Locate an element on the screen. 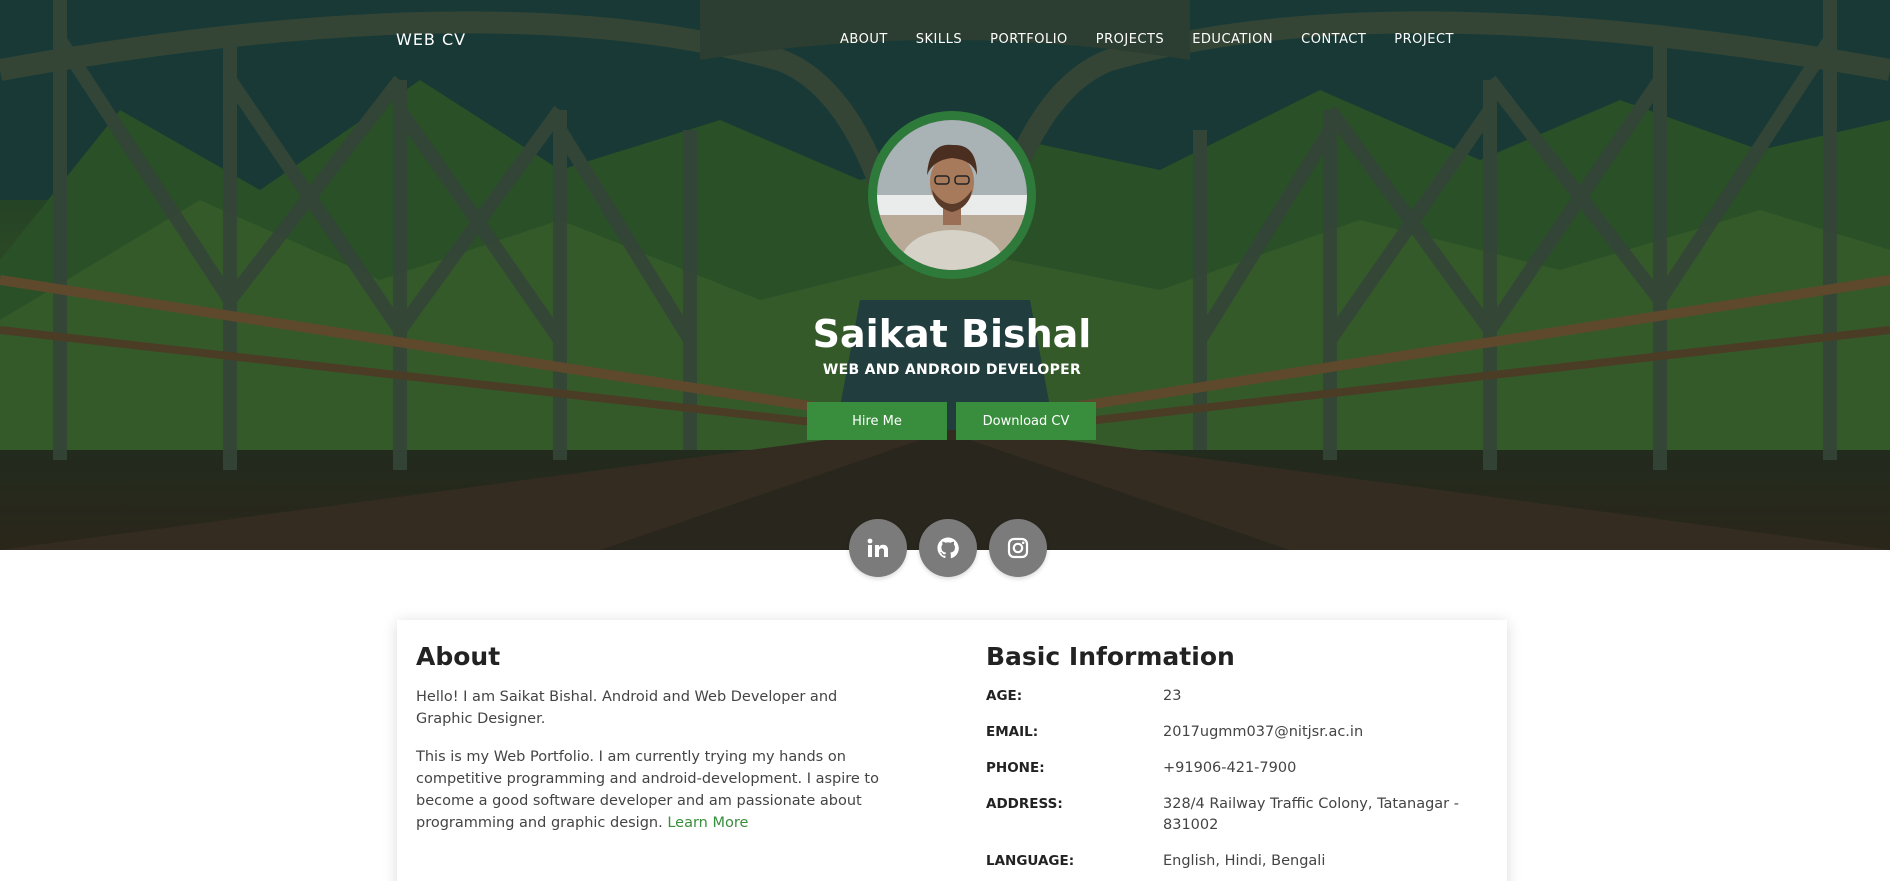 The width and height of the screenshot is (1890, 881). info-value: +91906-421-7900 is located at coordinates (1230, 768).